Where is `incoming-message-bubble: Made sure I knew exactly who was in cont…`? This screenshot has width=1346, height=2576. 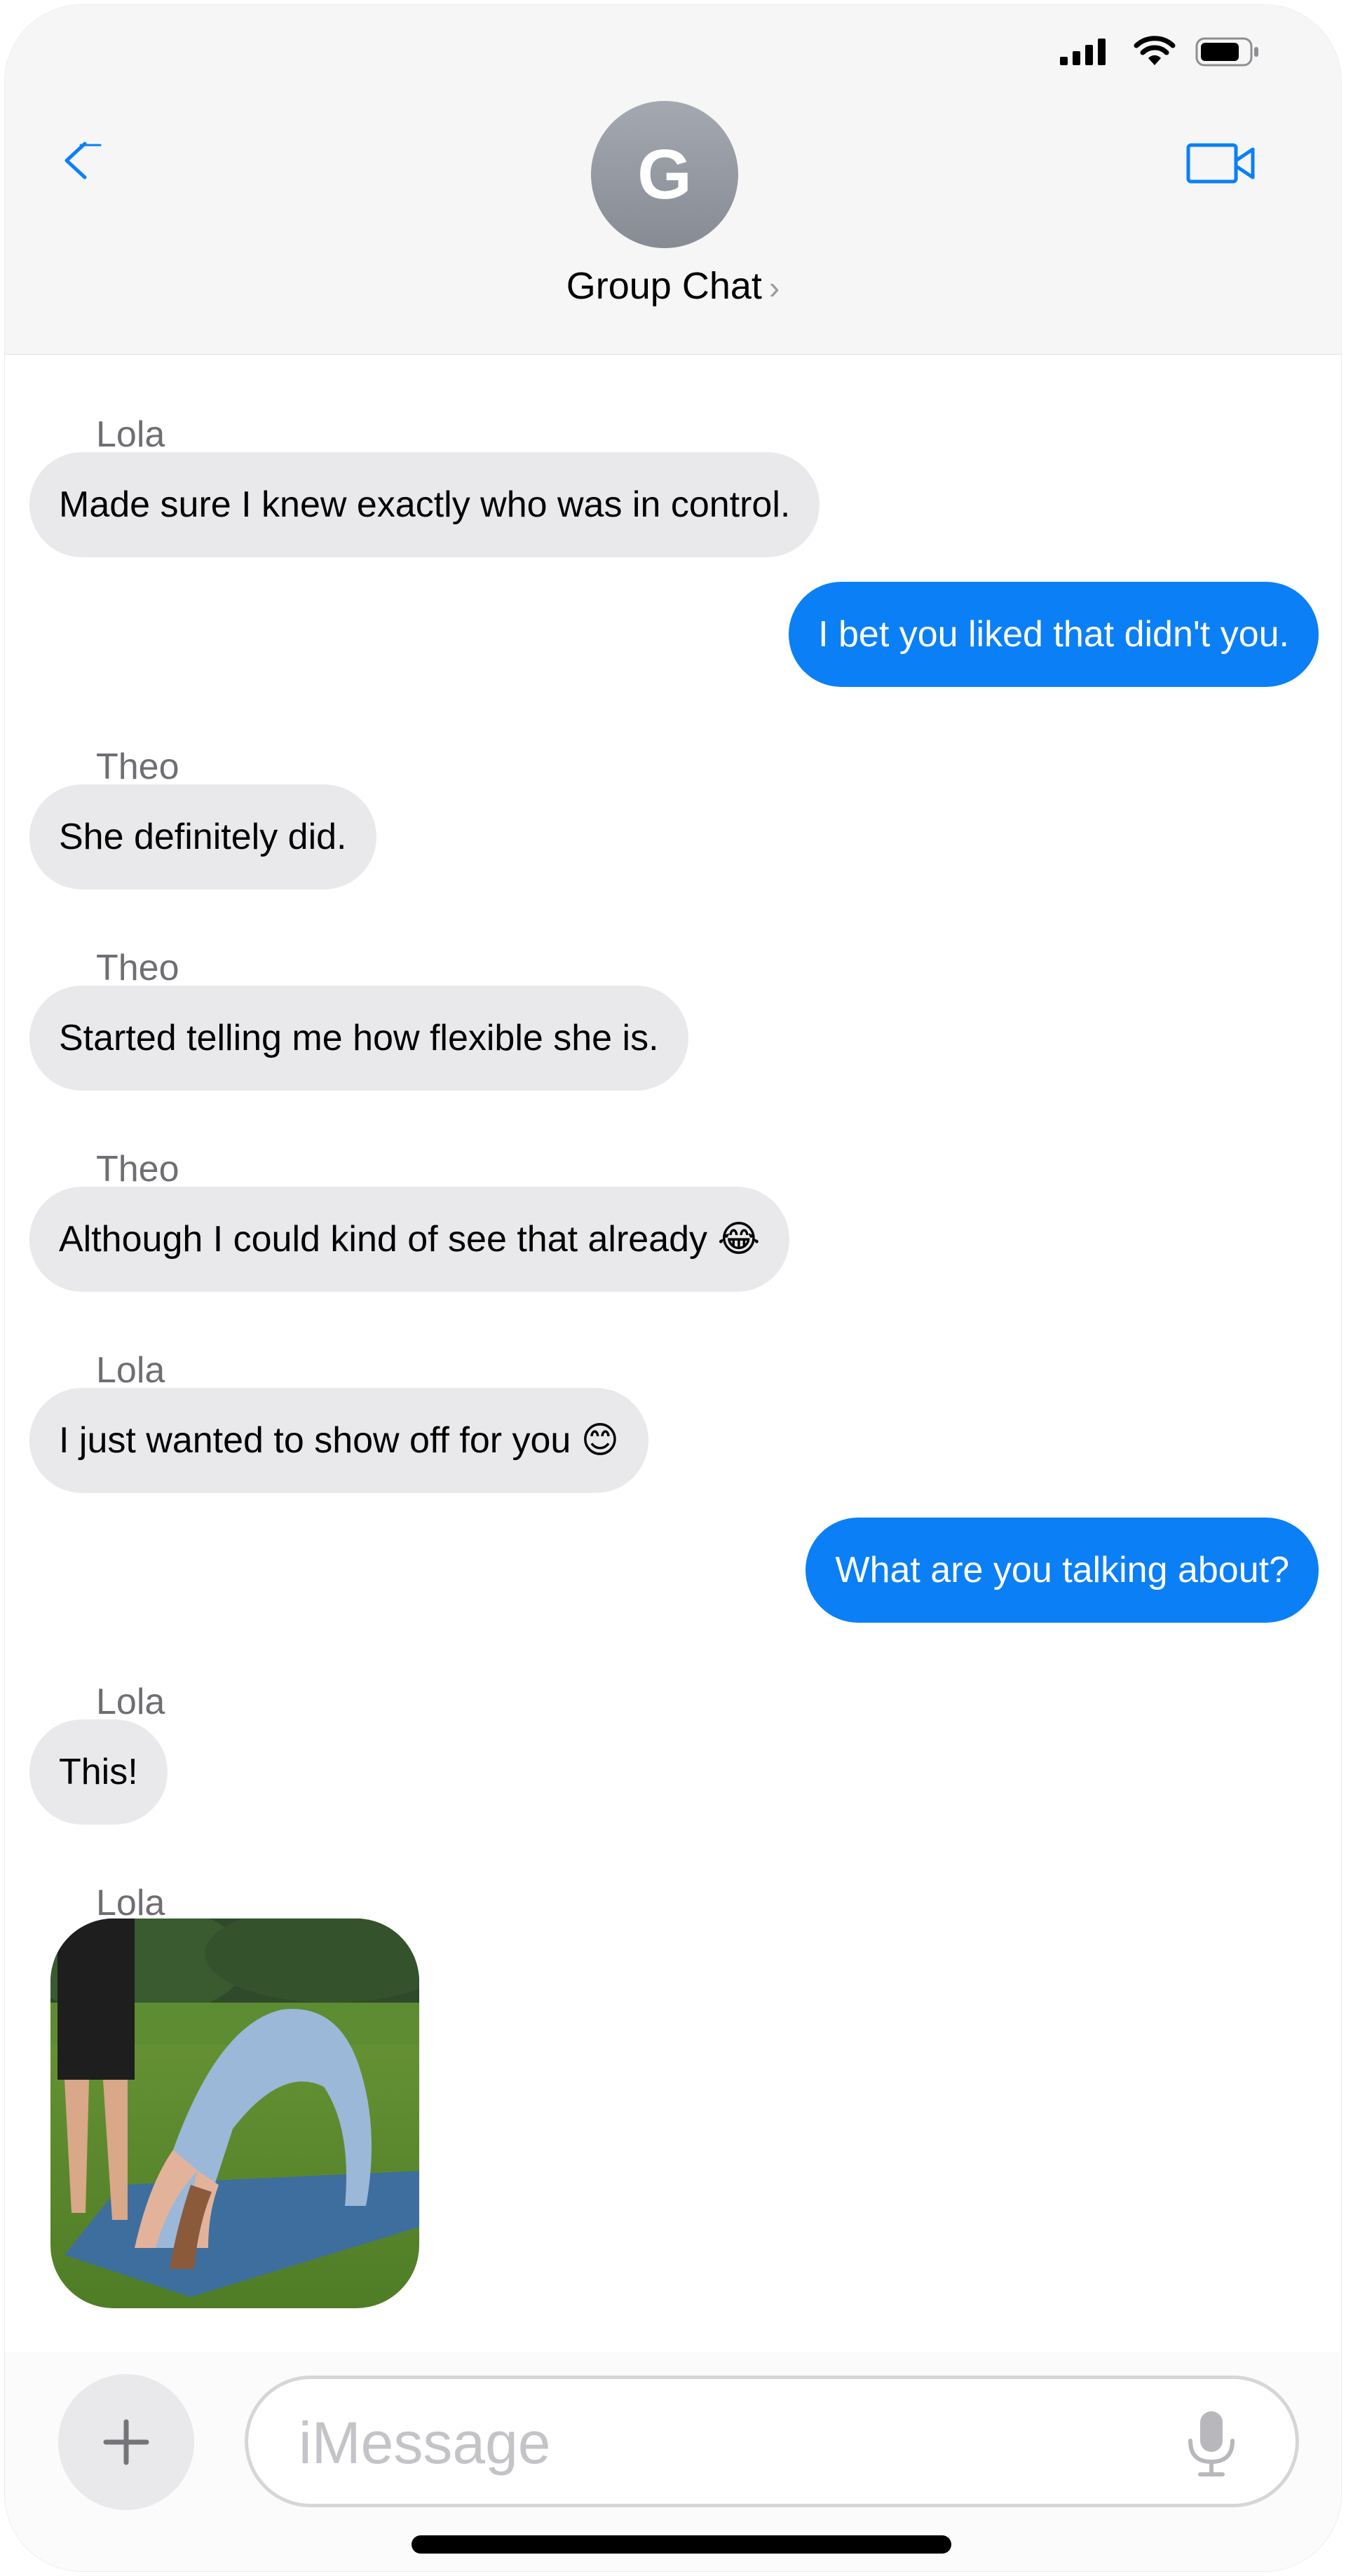
incoming-message-bubble: Made sure I knew exactly who was in cont… is located at coordinates (424, 504).